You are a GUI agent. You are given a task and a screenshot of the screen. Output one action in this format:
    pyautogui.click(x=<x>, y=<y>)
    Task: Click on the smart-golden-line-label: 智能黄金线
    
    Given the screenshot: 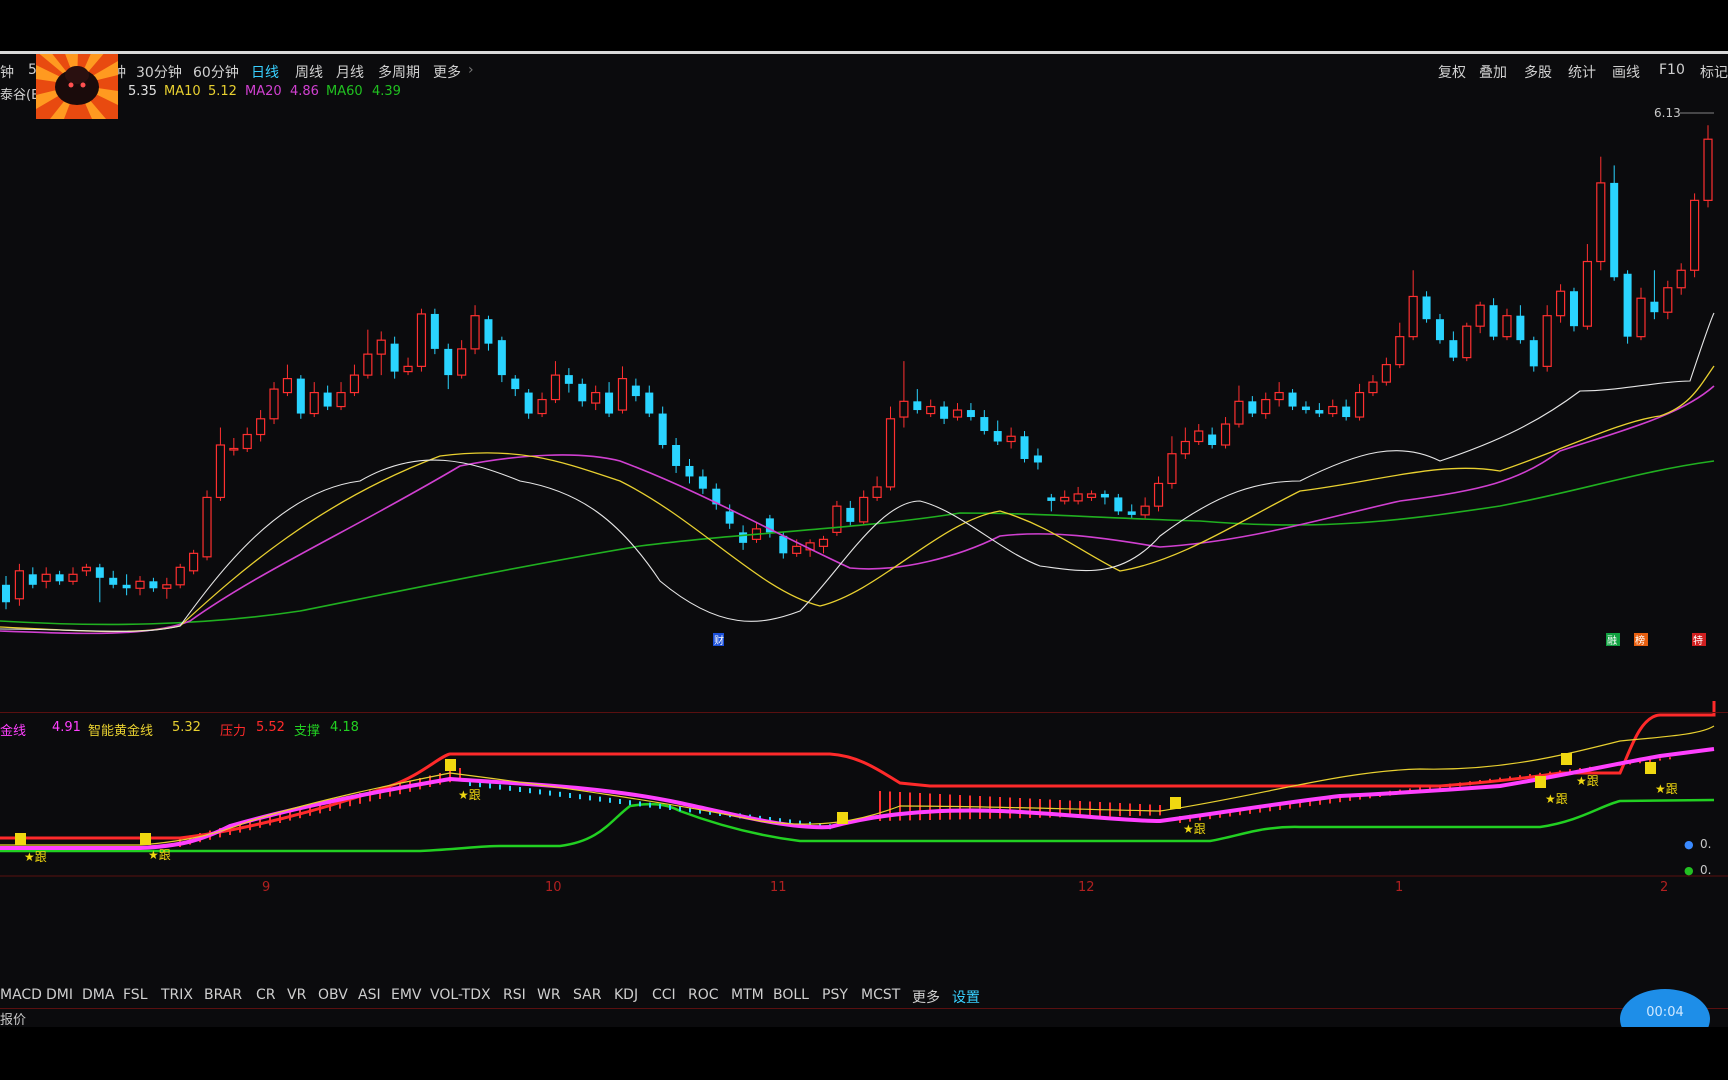 What is the action you would take?
    pyautogui.click(x=121, y=731)
    